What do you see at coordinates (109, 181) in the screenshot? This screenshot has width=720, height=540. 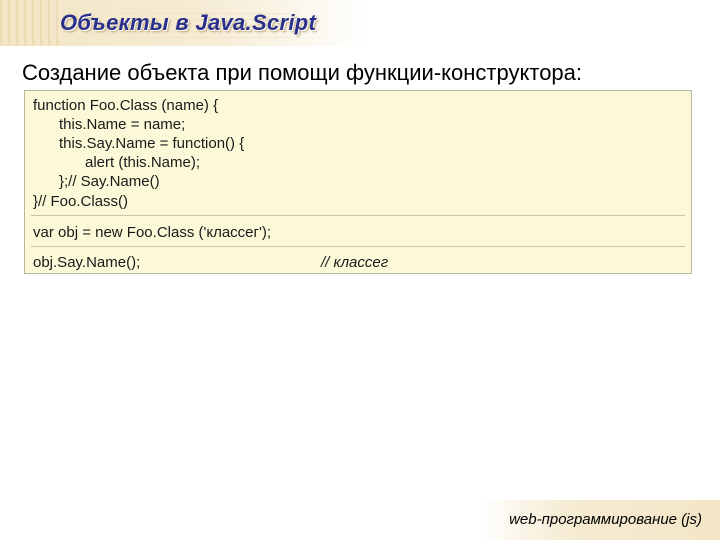 I see `code-line-5: };// Say.Name()` at bounding box center [109, 181].